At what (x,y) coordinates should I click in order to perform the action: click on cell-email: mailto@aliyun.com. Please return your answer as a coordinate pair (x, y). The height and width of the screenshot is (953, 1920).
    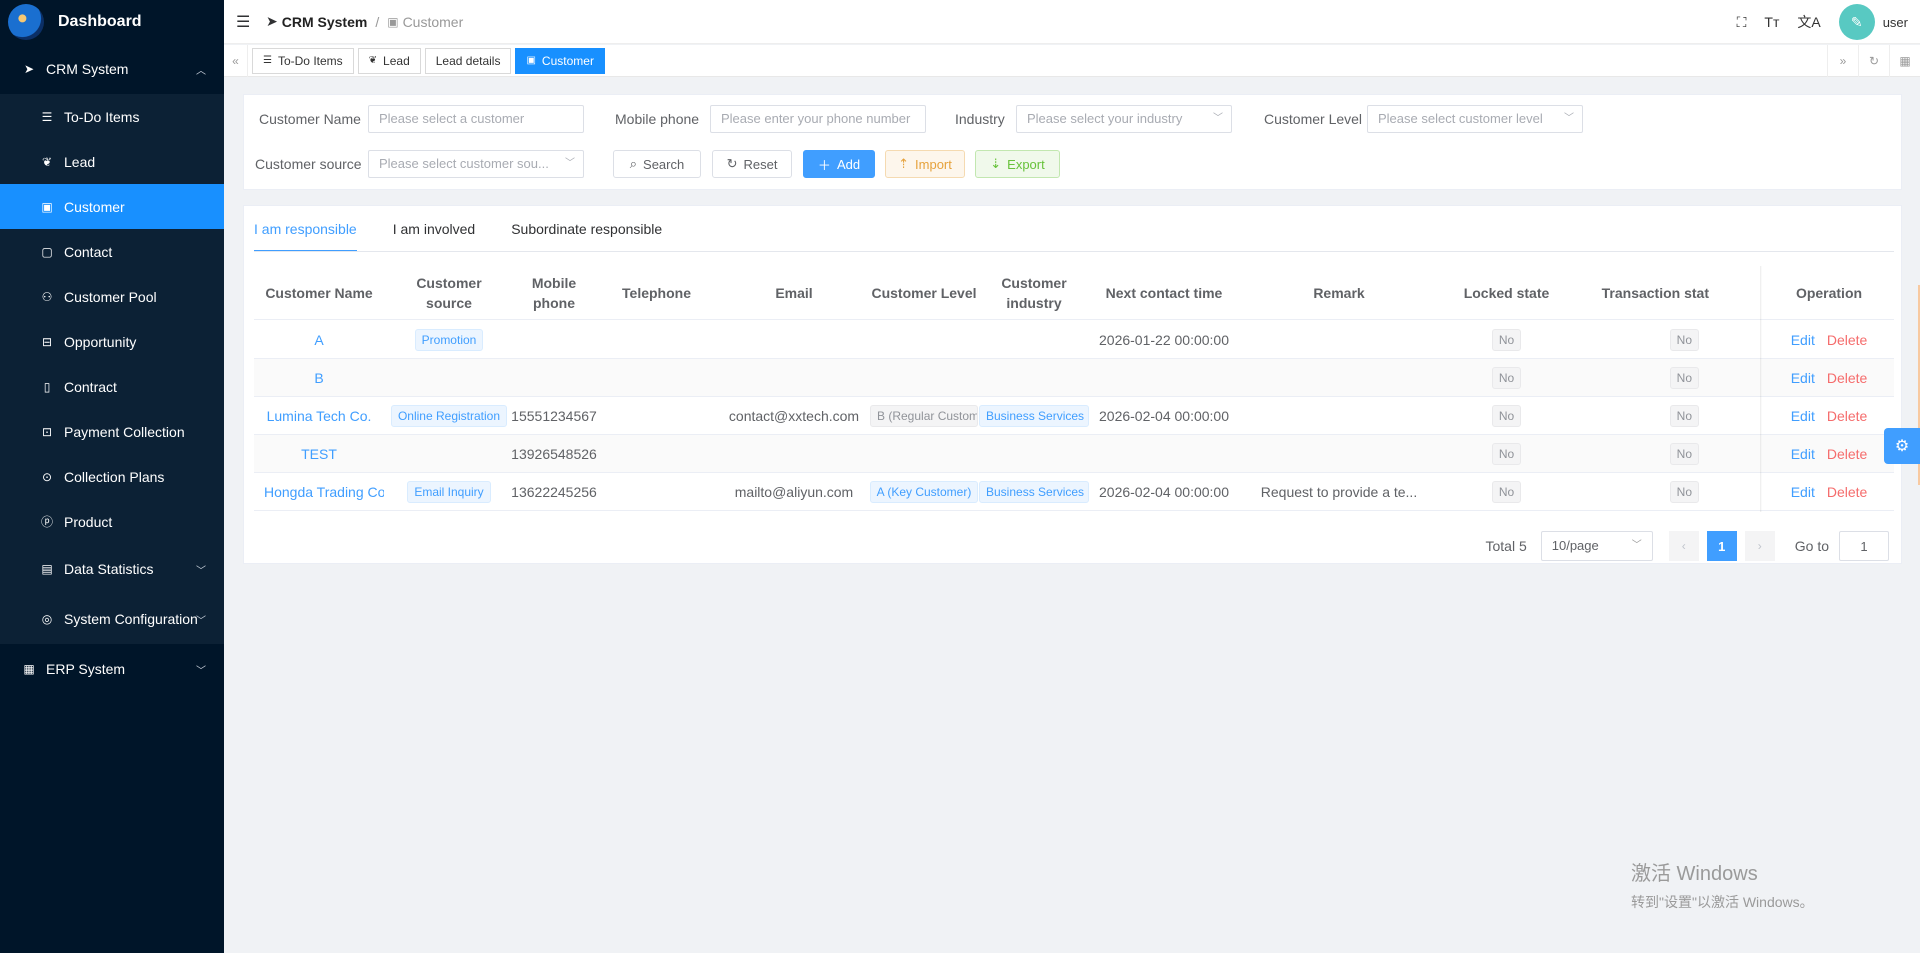
    Looking at the image, I should click on (794, 491).